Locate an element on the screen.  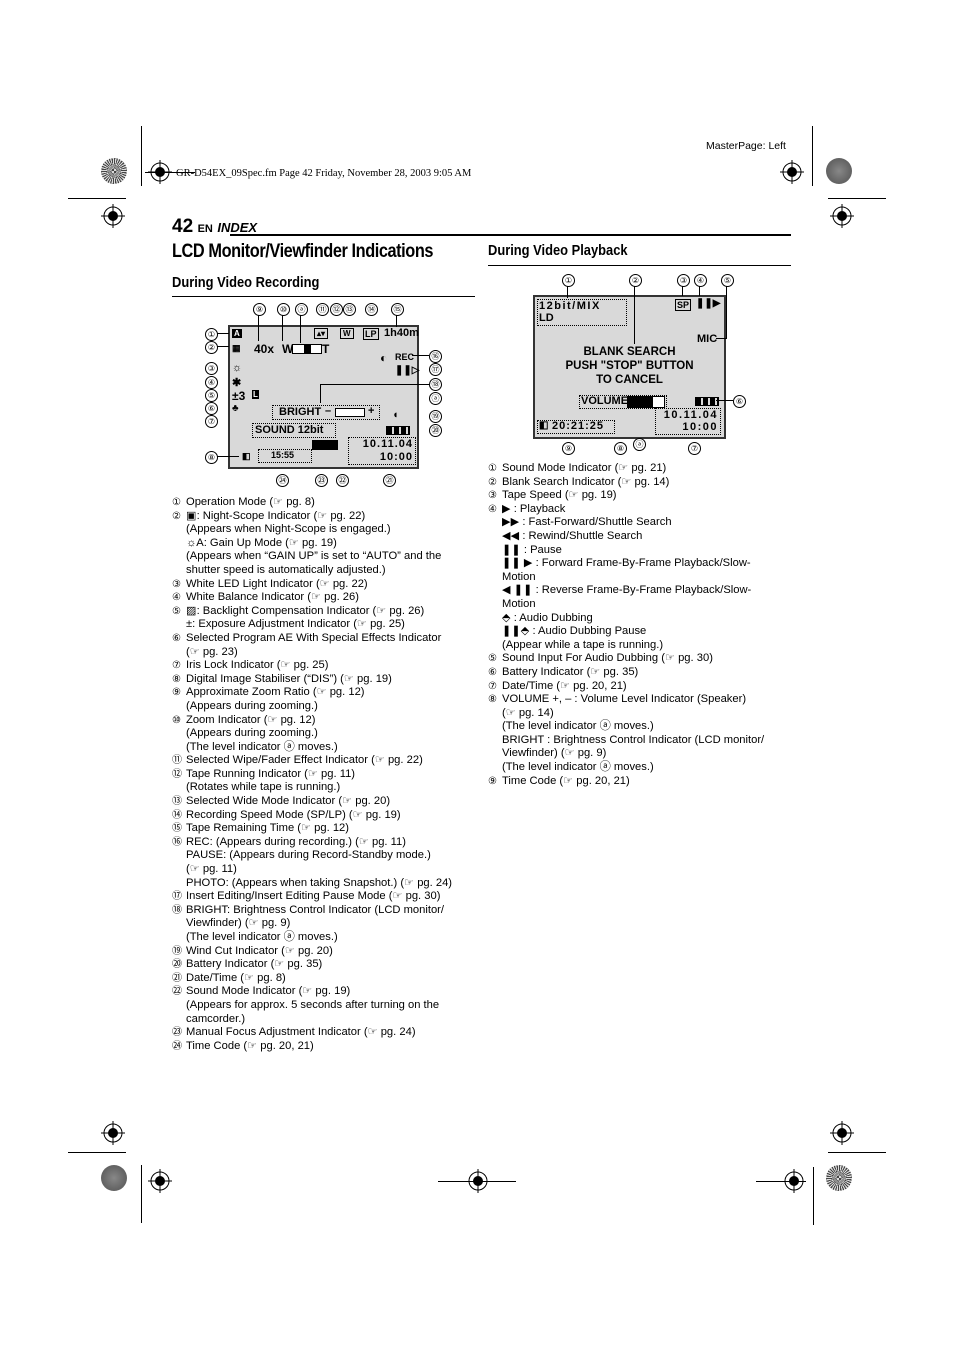
callout: ㉓ is located at coordinates (321, 480).